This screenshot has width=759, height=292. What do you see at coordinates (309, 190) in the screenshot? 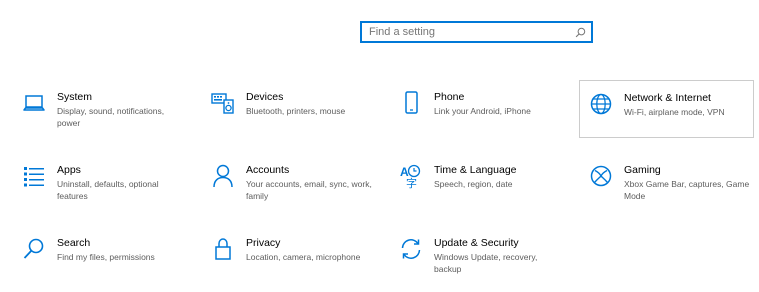
I see `tile-description: Your accounts, email, sync, work, family` at bounding box center [309, 190].